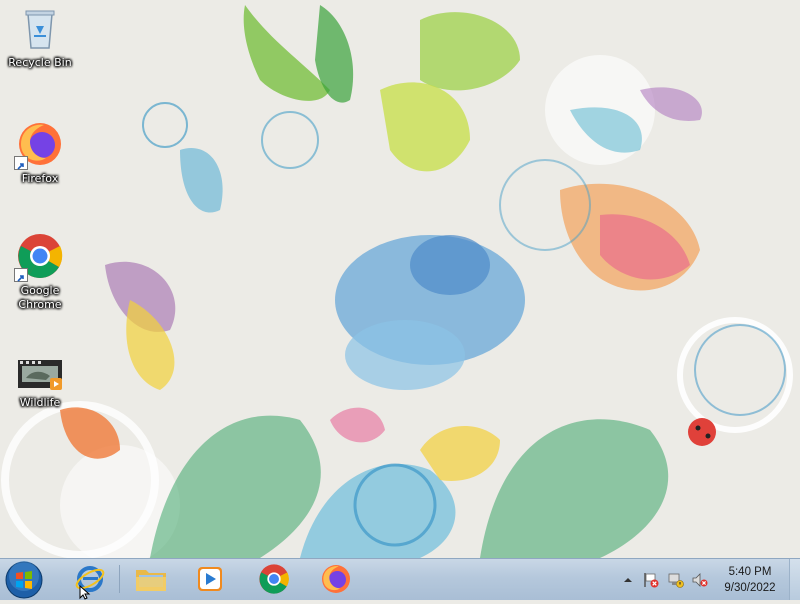 The image size is (800, 604). What do you see at coordinates (750, 580) in the screenshot?
I see `clock: 5:40 PM 9/30/2022` at bounding box center [750, 580].